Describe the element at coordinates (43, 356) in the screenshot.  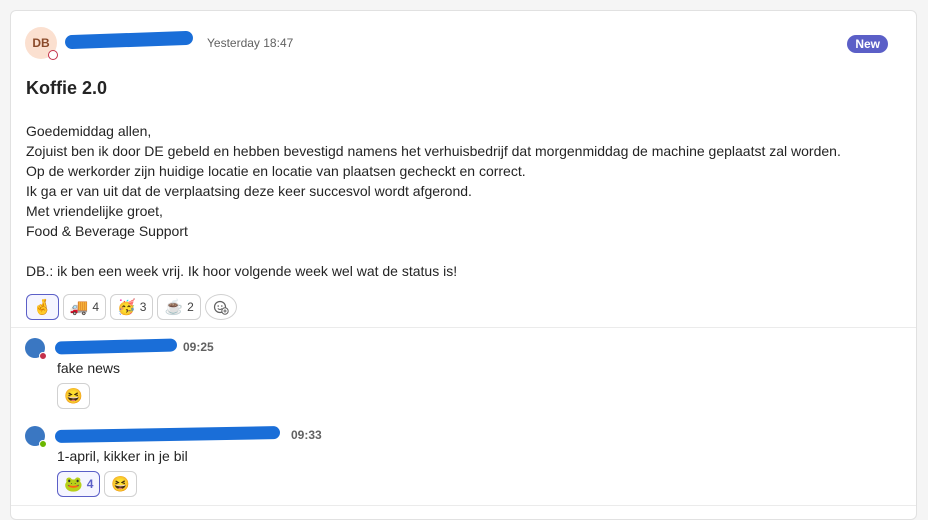
I see `presence-busy-icon` at that location.